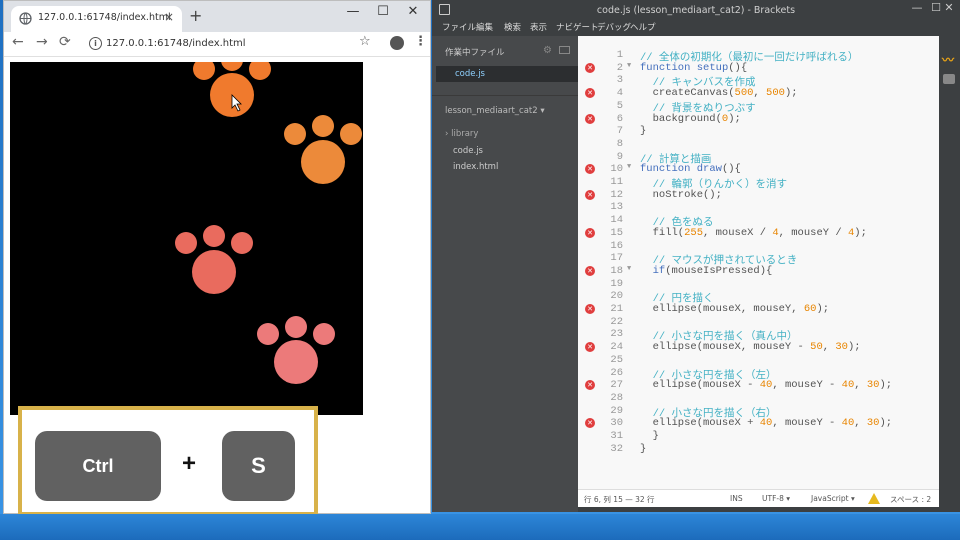 The image size is (960, 540). Describe the element at coordinates (564, 50) in the screenshot. I see `split-view-icon` at that location.